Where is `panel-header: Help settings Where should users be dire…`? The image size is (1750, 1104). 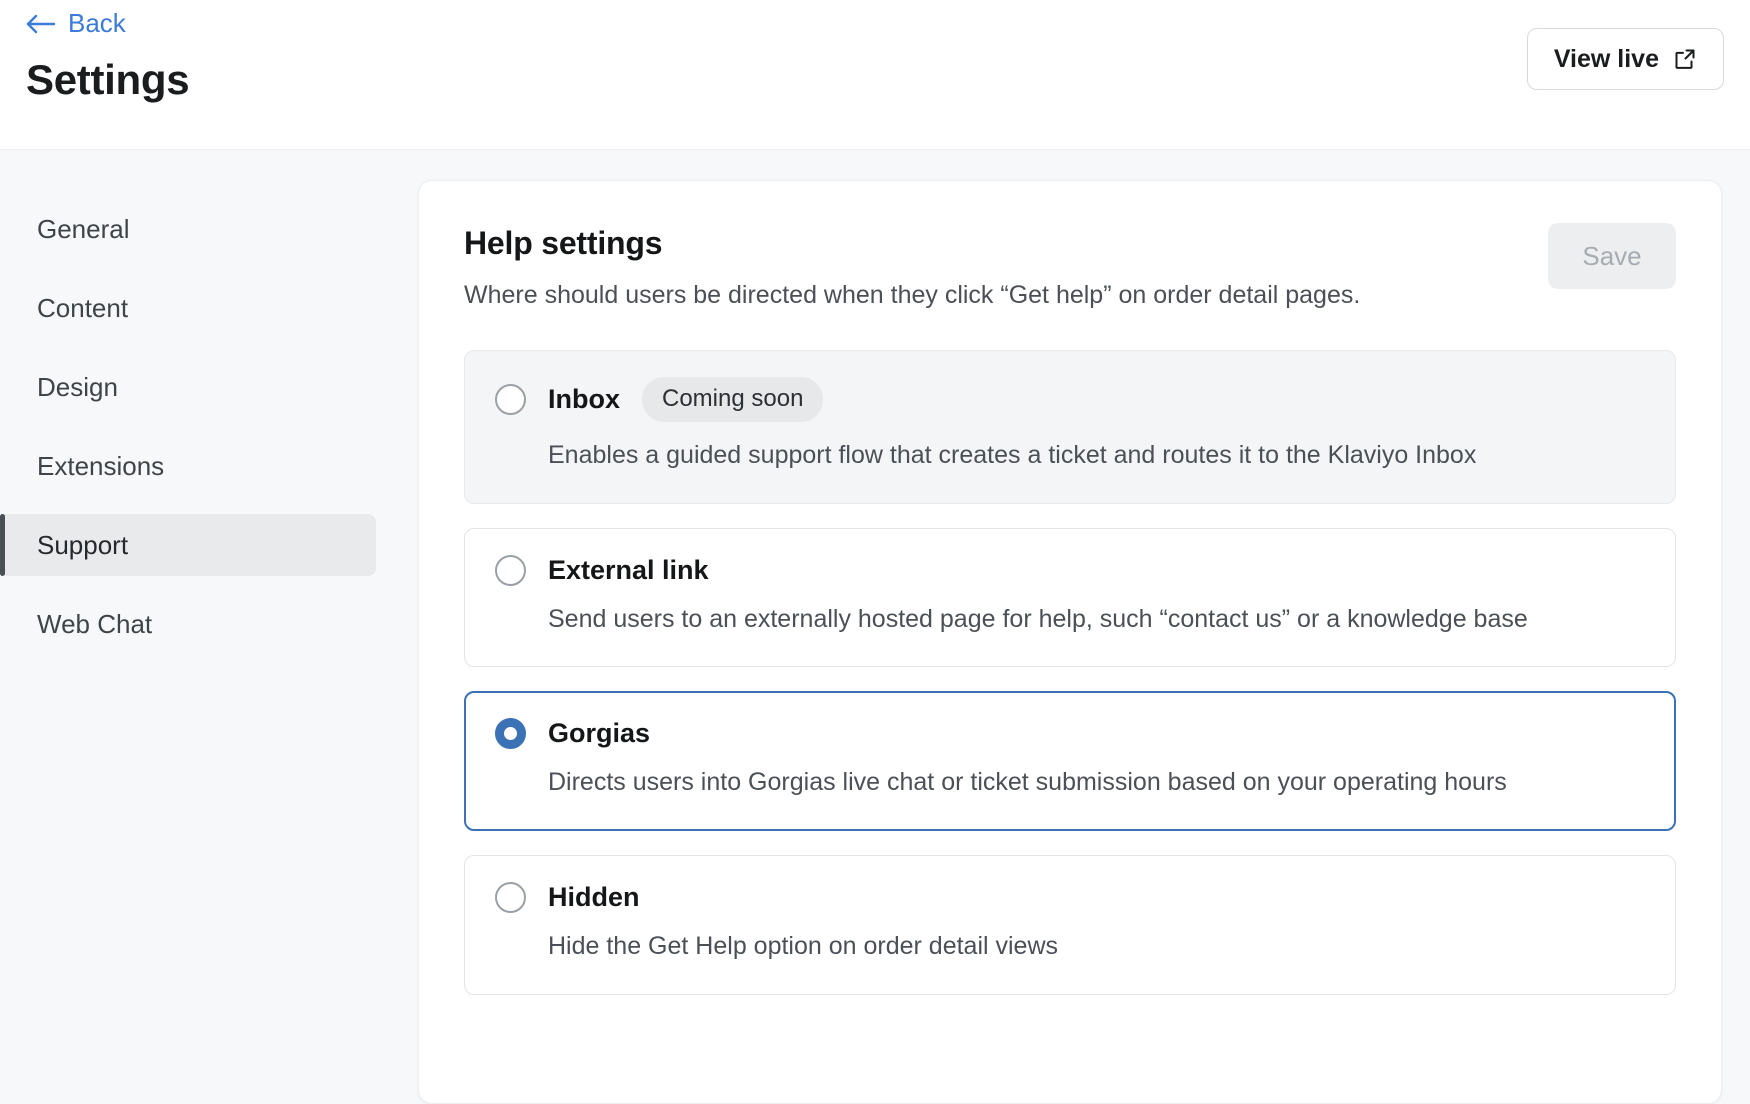 panel-header: Help settings Where should users be dire… is located at coordinates (1070, 268).